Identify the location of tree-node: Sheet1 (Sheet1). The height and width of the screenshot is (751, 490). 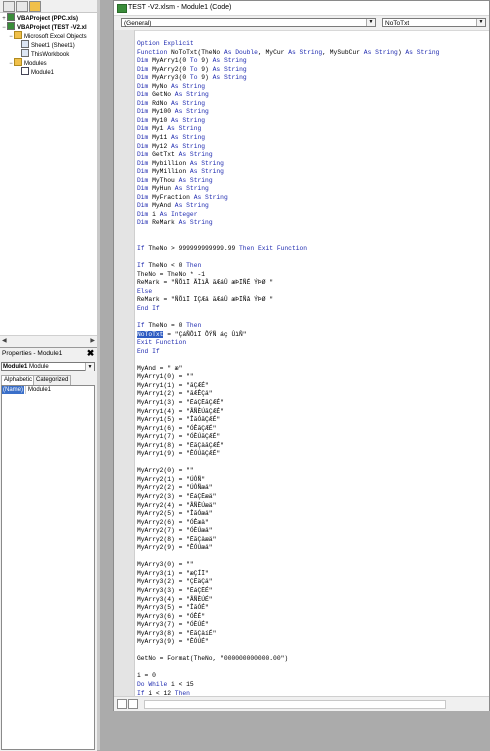
(45, 44).